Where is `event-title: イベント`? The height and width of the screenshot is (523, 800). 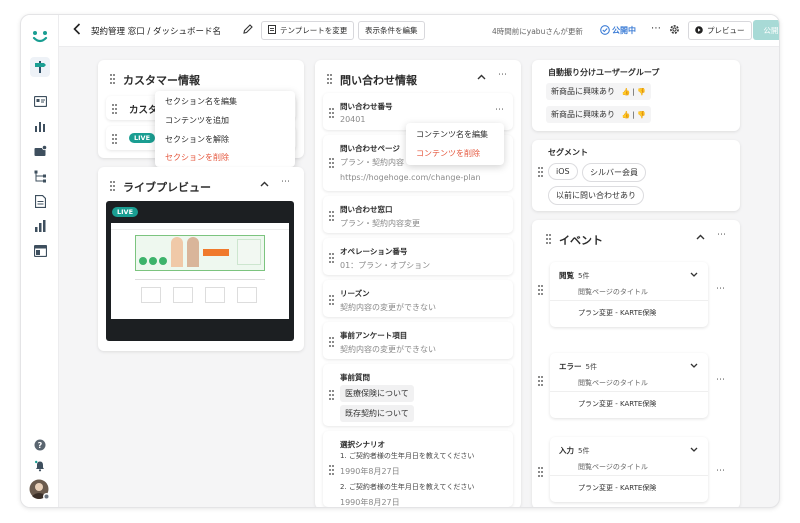 event-title: イベント is located at coordinates (581, 240).